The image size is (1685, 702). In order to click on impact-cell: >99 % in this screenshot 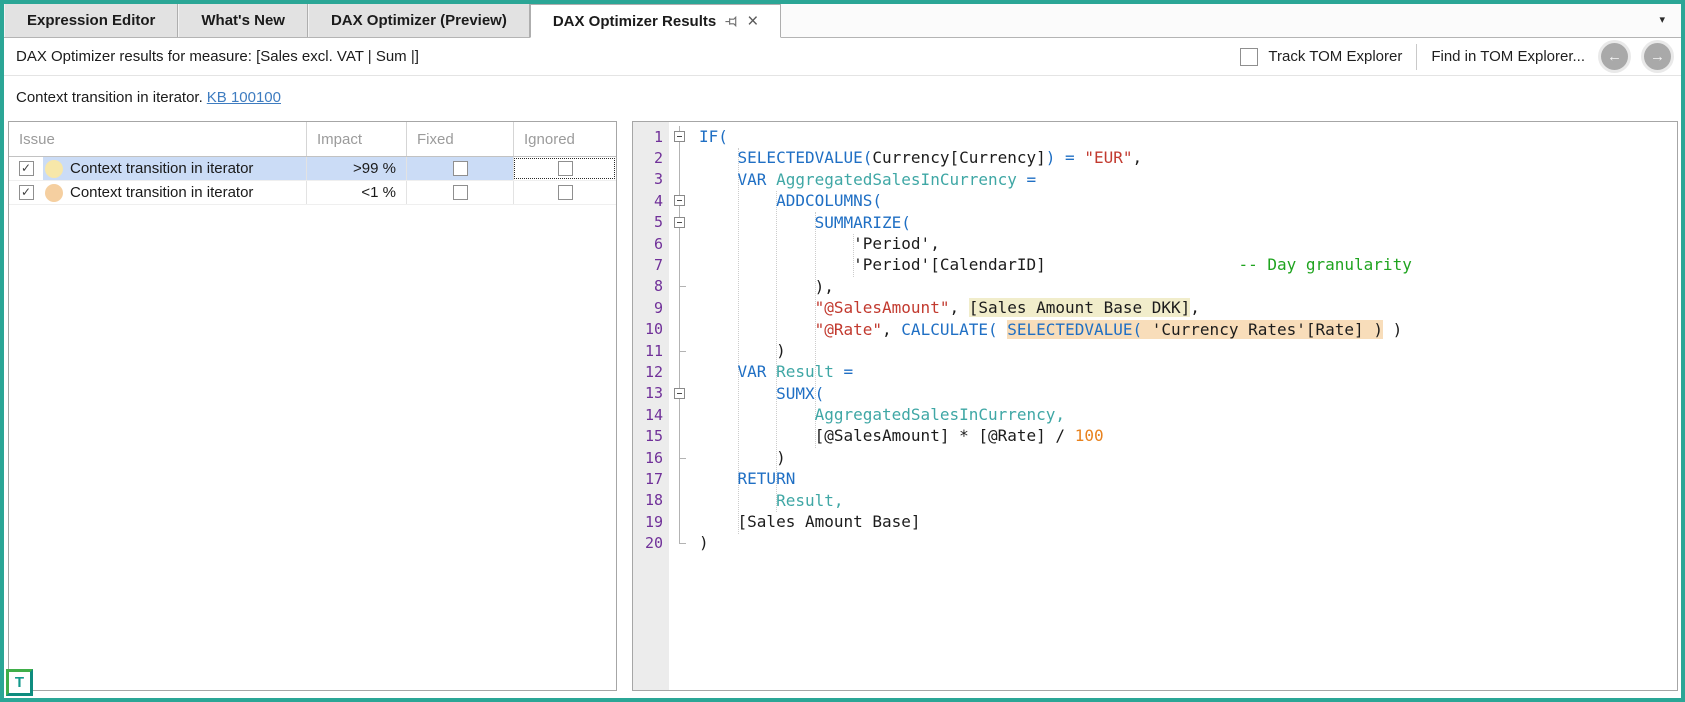, I will do `click(356, 168)`.